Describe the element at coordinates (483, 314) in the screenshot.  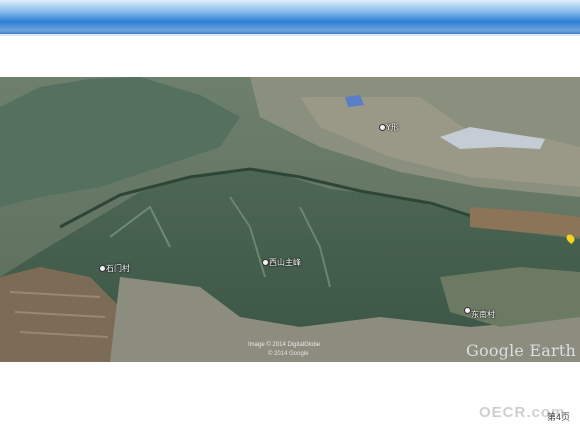
I see `placemark-right-label: 东南村` at that location.